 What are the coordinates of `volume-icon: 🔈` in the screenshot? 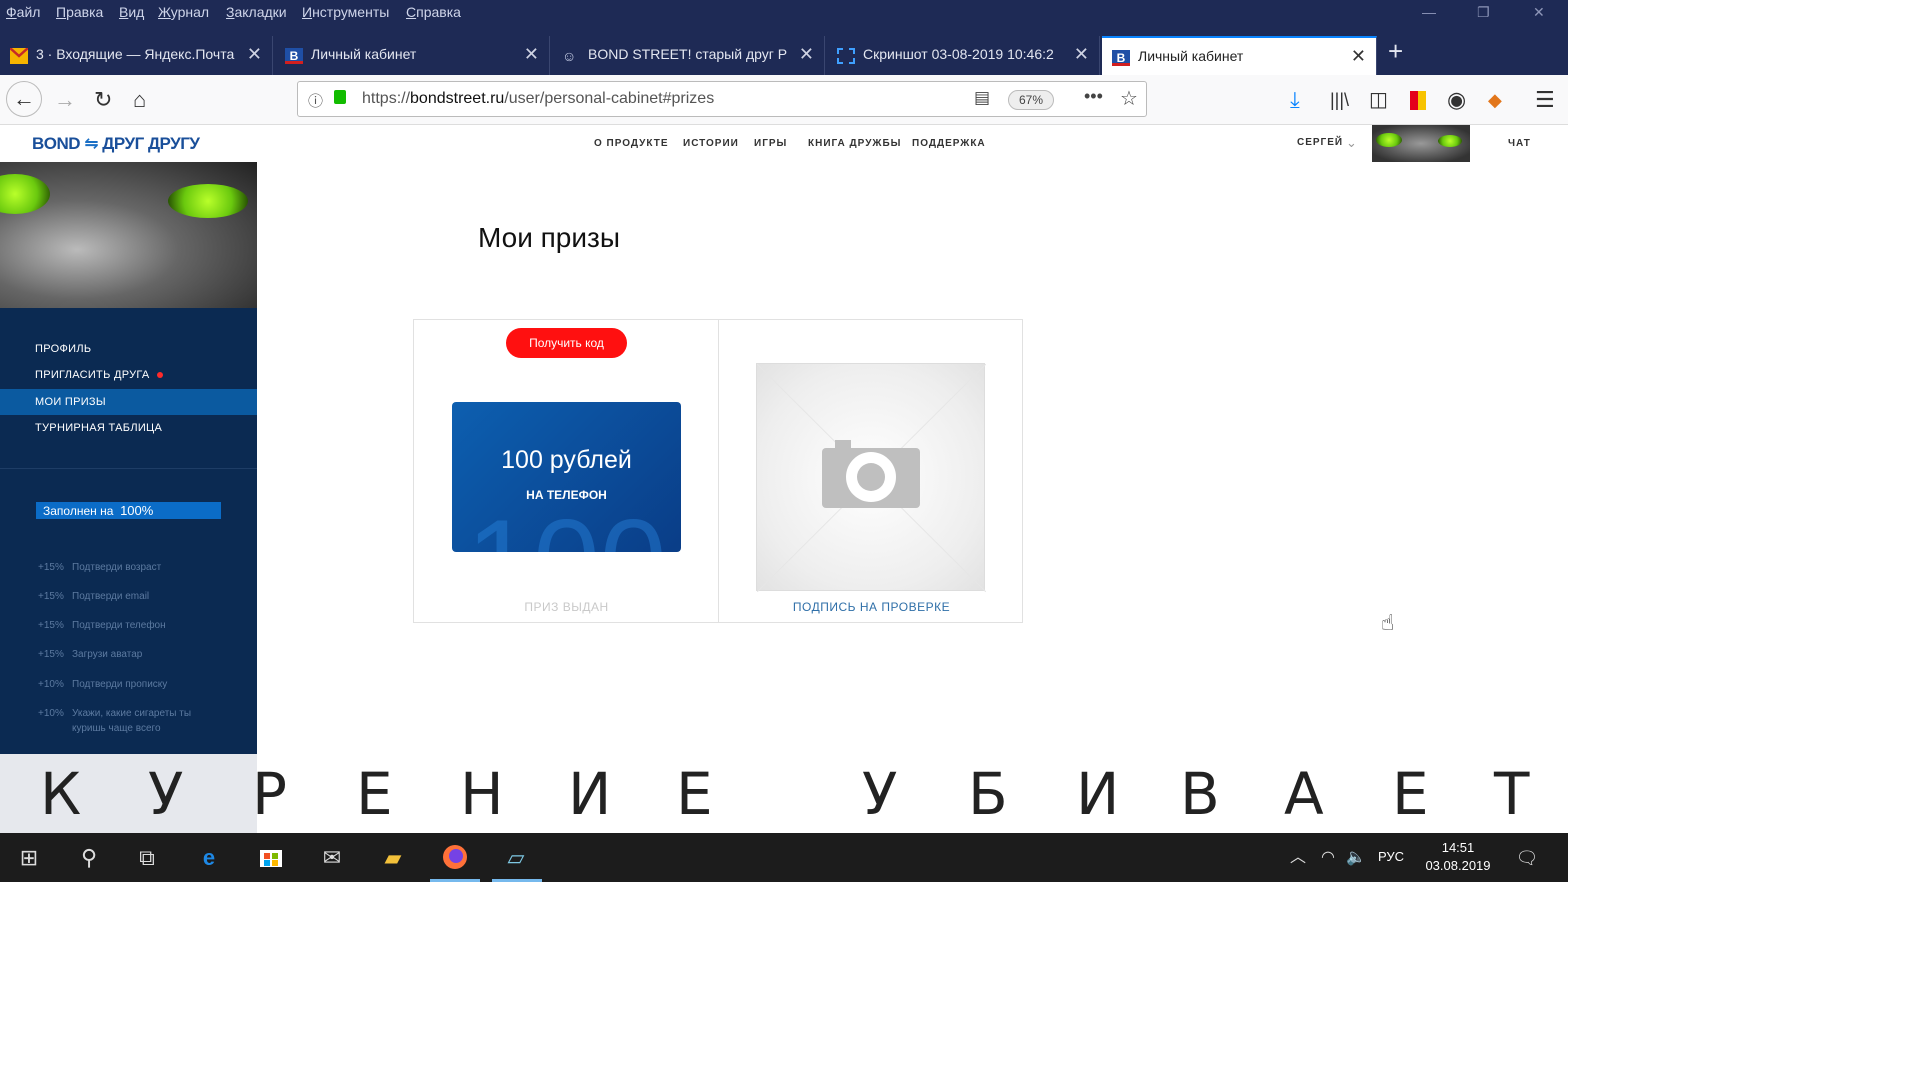 It's located at (1356, 858).